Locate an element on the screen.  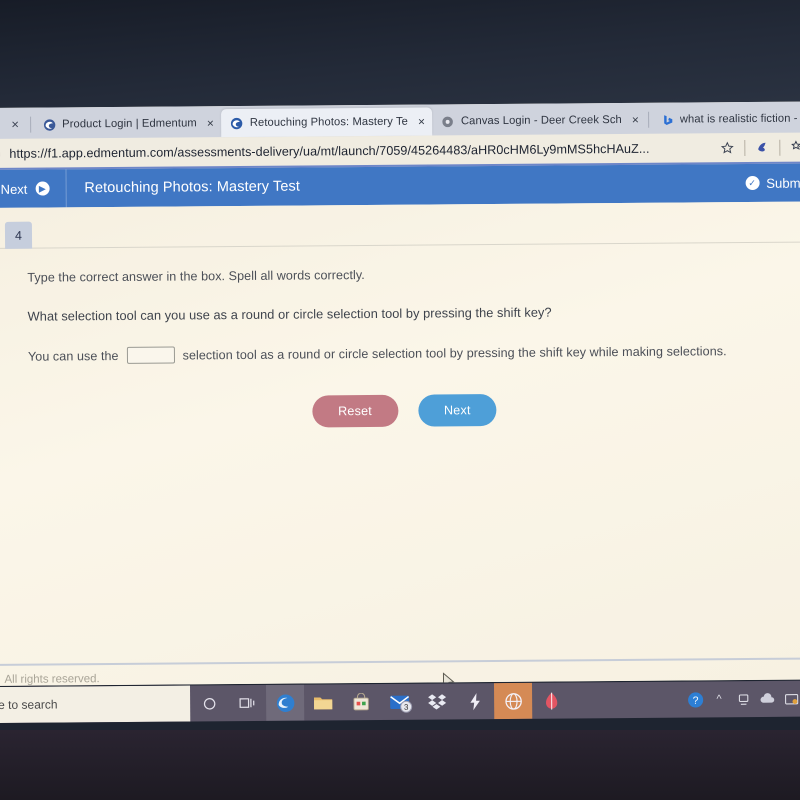
browser-tab-canvas-login: Canvas Login - Deer Creek Sch × is located at coordinates (539, 121).